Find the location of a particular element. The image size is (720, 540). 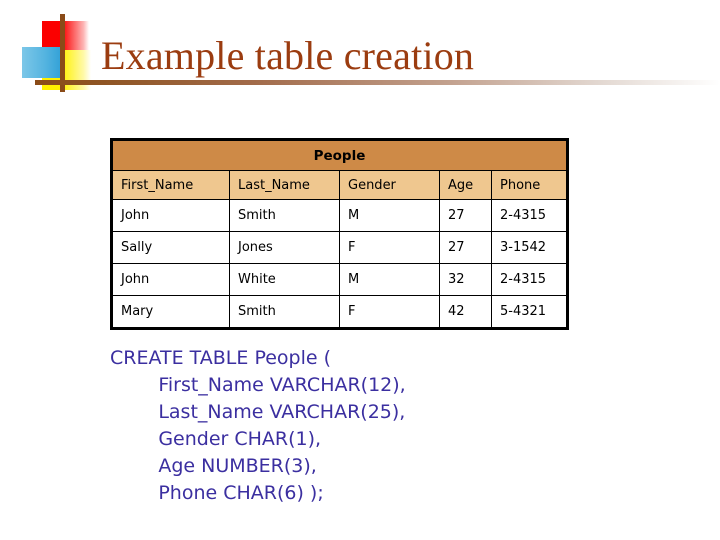

table-caption-row: People is located at coordinates (339, 155).